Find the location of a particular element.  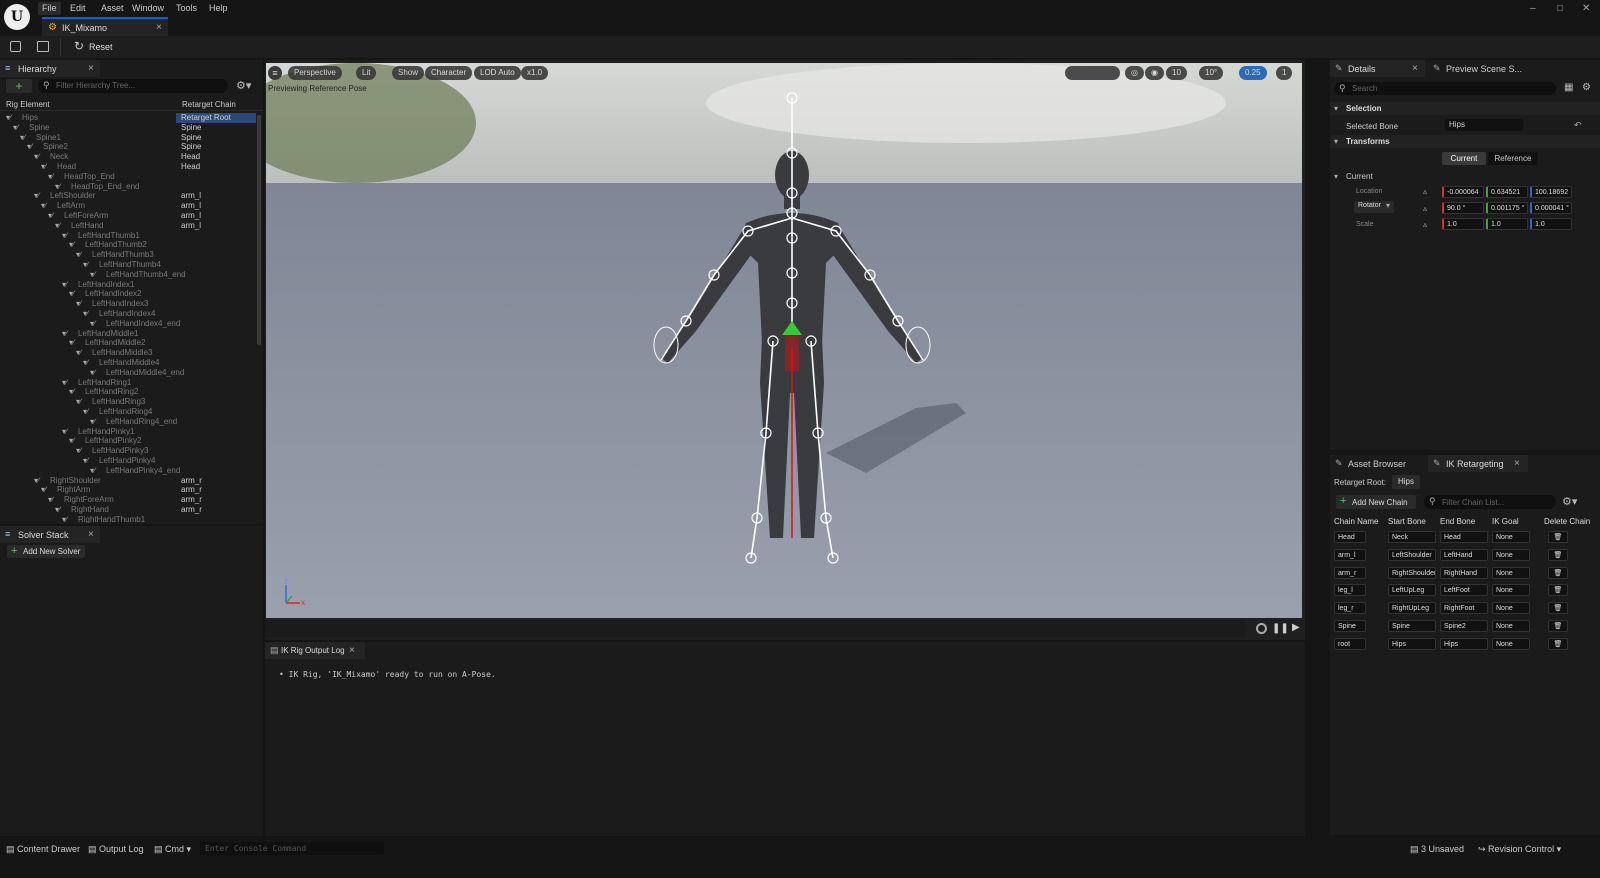

start-bone-dropdown: Neck is located at coordinates (1412, 537).